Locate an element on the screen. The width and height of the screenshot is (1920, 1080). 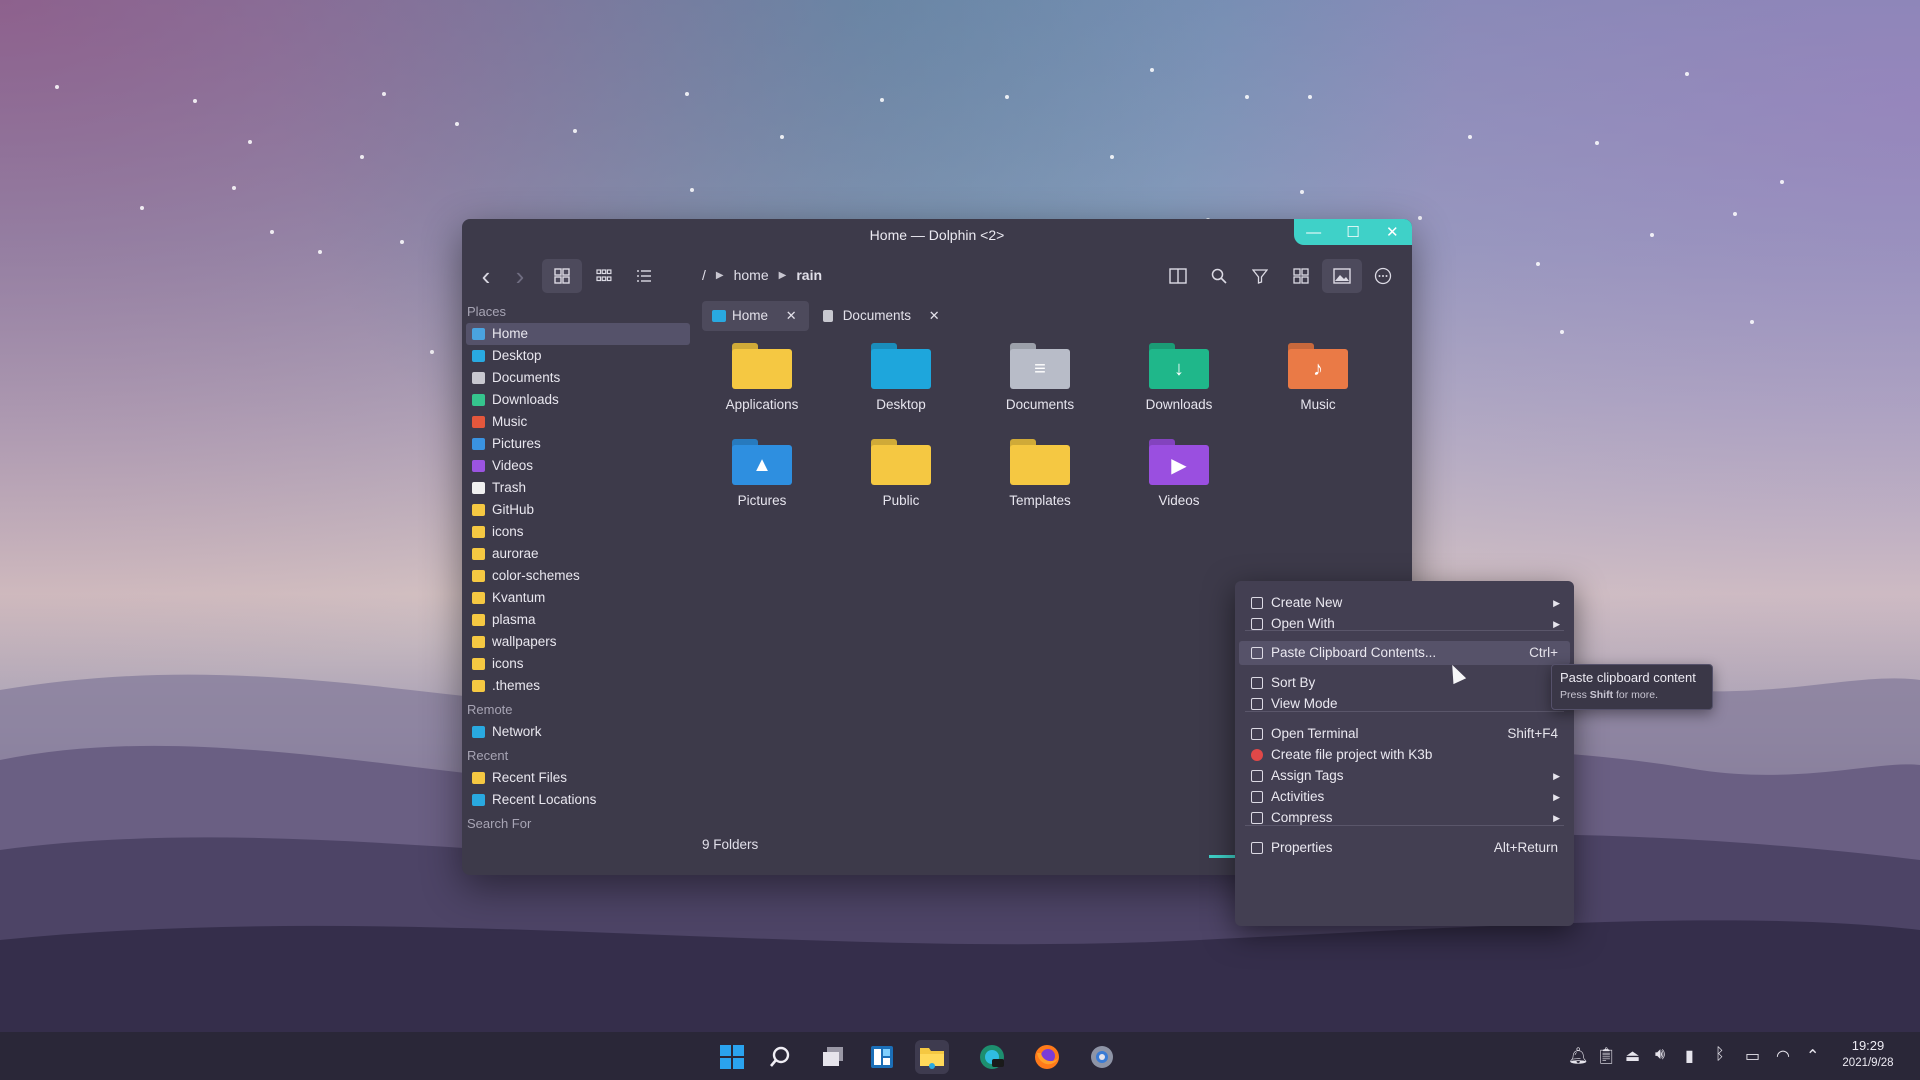
clipboard-icon: 📋︎ is located at coordinates (1606, 1056).